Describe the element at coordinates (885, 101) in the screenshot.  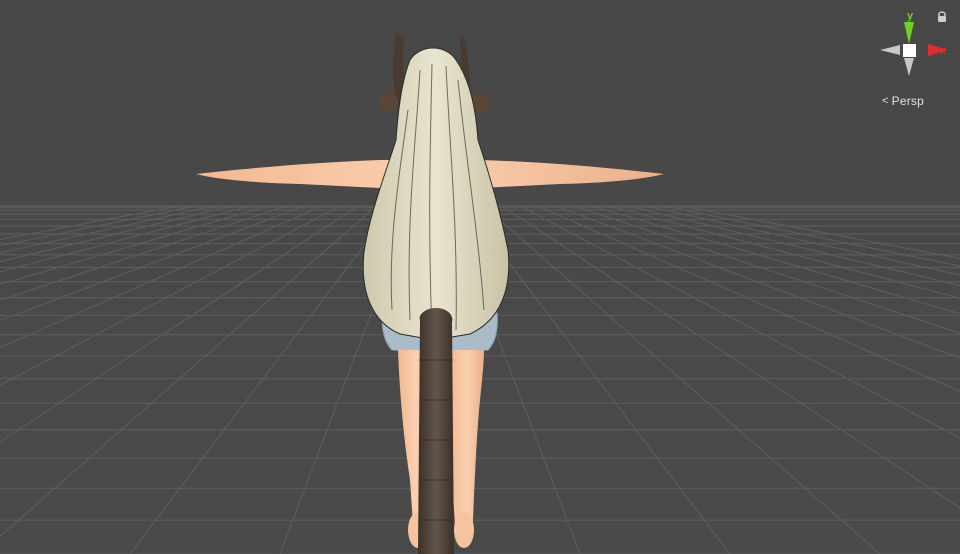
I see `perspective-chevron-icon: <` at that location.